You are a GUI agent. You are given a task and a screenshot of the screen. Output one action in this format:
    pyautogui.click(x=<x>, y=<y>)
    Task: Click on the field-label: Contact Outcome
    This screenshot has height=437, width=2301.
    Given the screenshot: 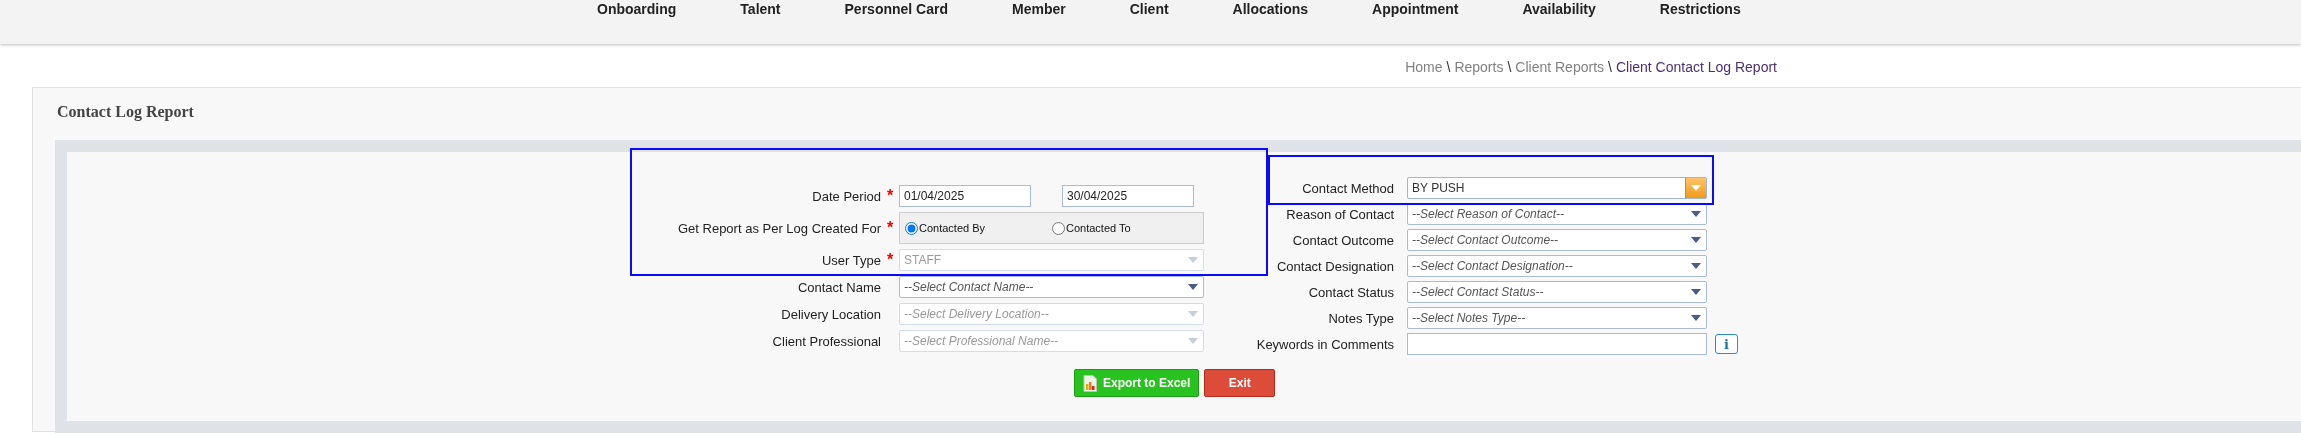 What is the action you would take?
    pyautogui.click(x=1342, y=240)
    